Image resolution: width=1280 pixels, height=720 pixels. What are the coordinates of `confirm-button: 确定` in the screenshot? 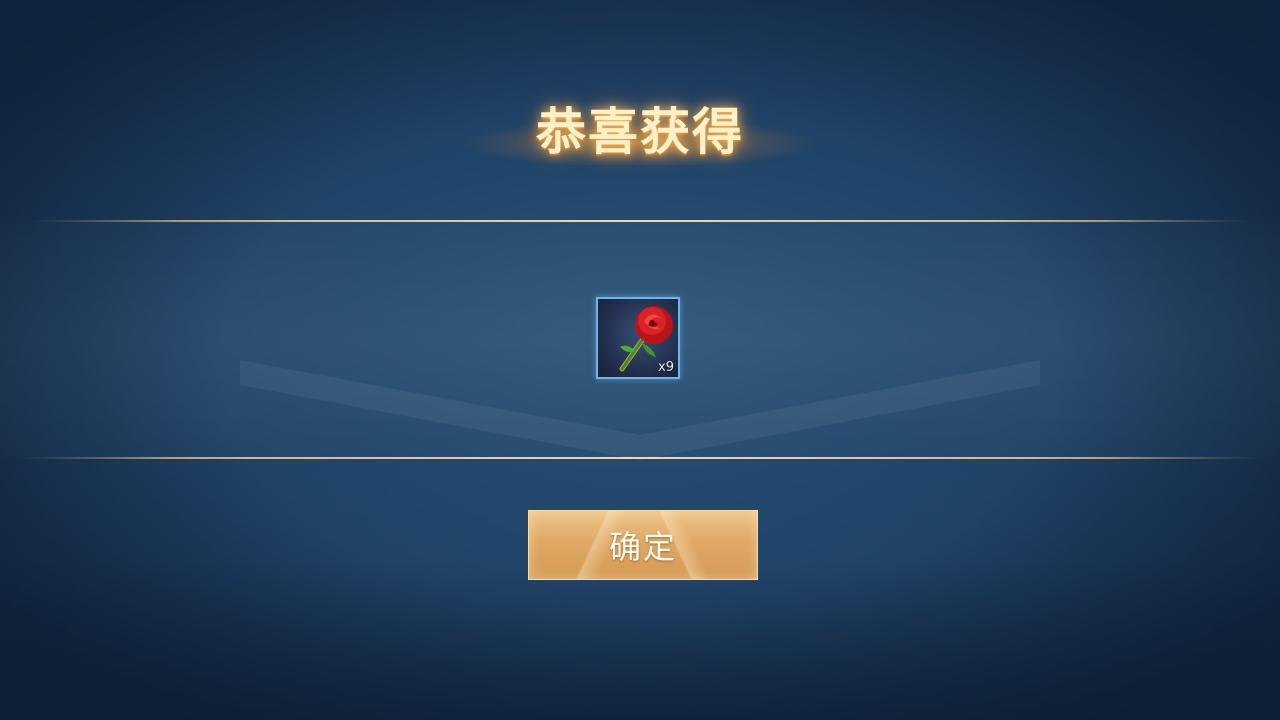 It's located at (643, 545).